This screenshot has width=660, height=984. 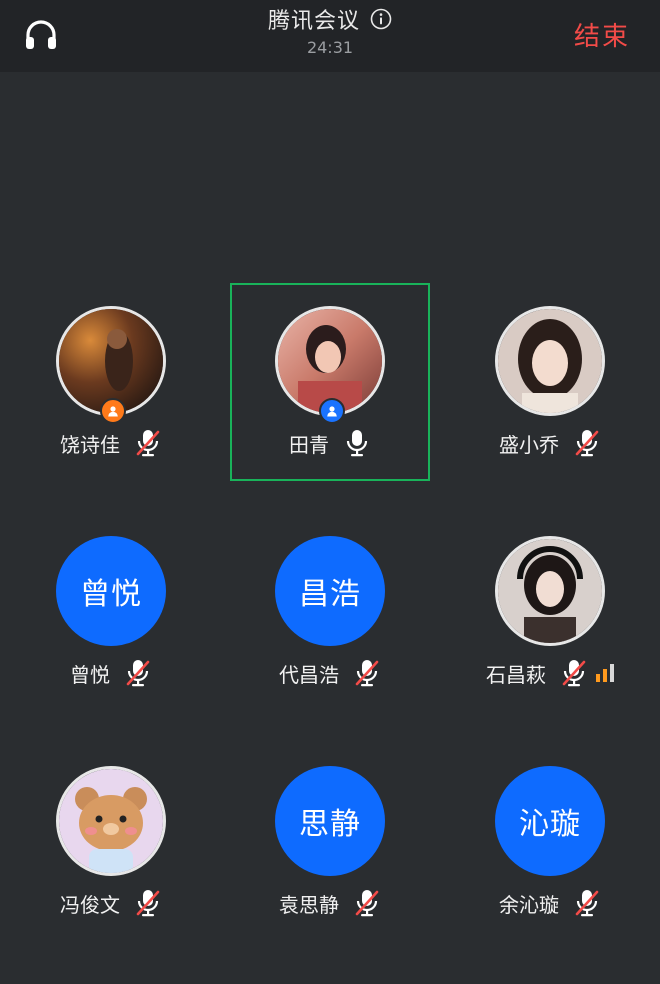 I want to click on participant-tile: 昌浩 代昌浩, so click(x=330, y=612).